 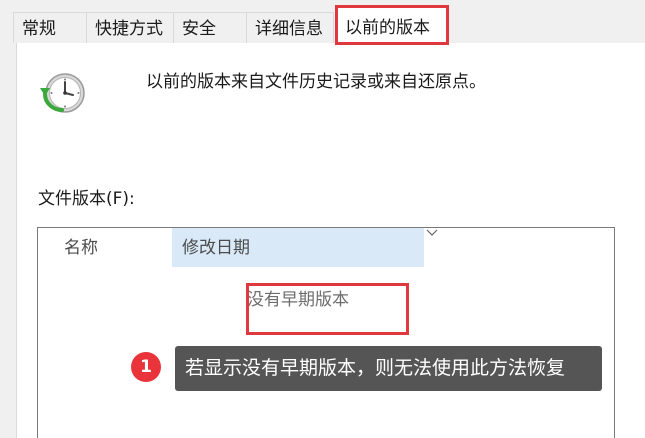 I want to click on tab-general: 常规, so click(x=50, y=27).